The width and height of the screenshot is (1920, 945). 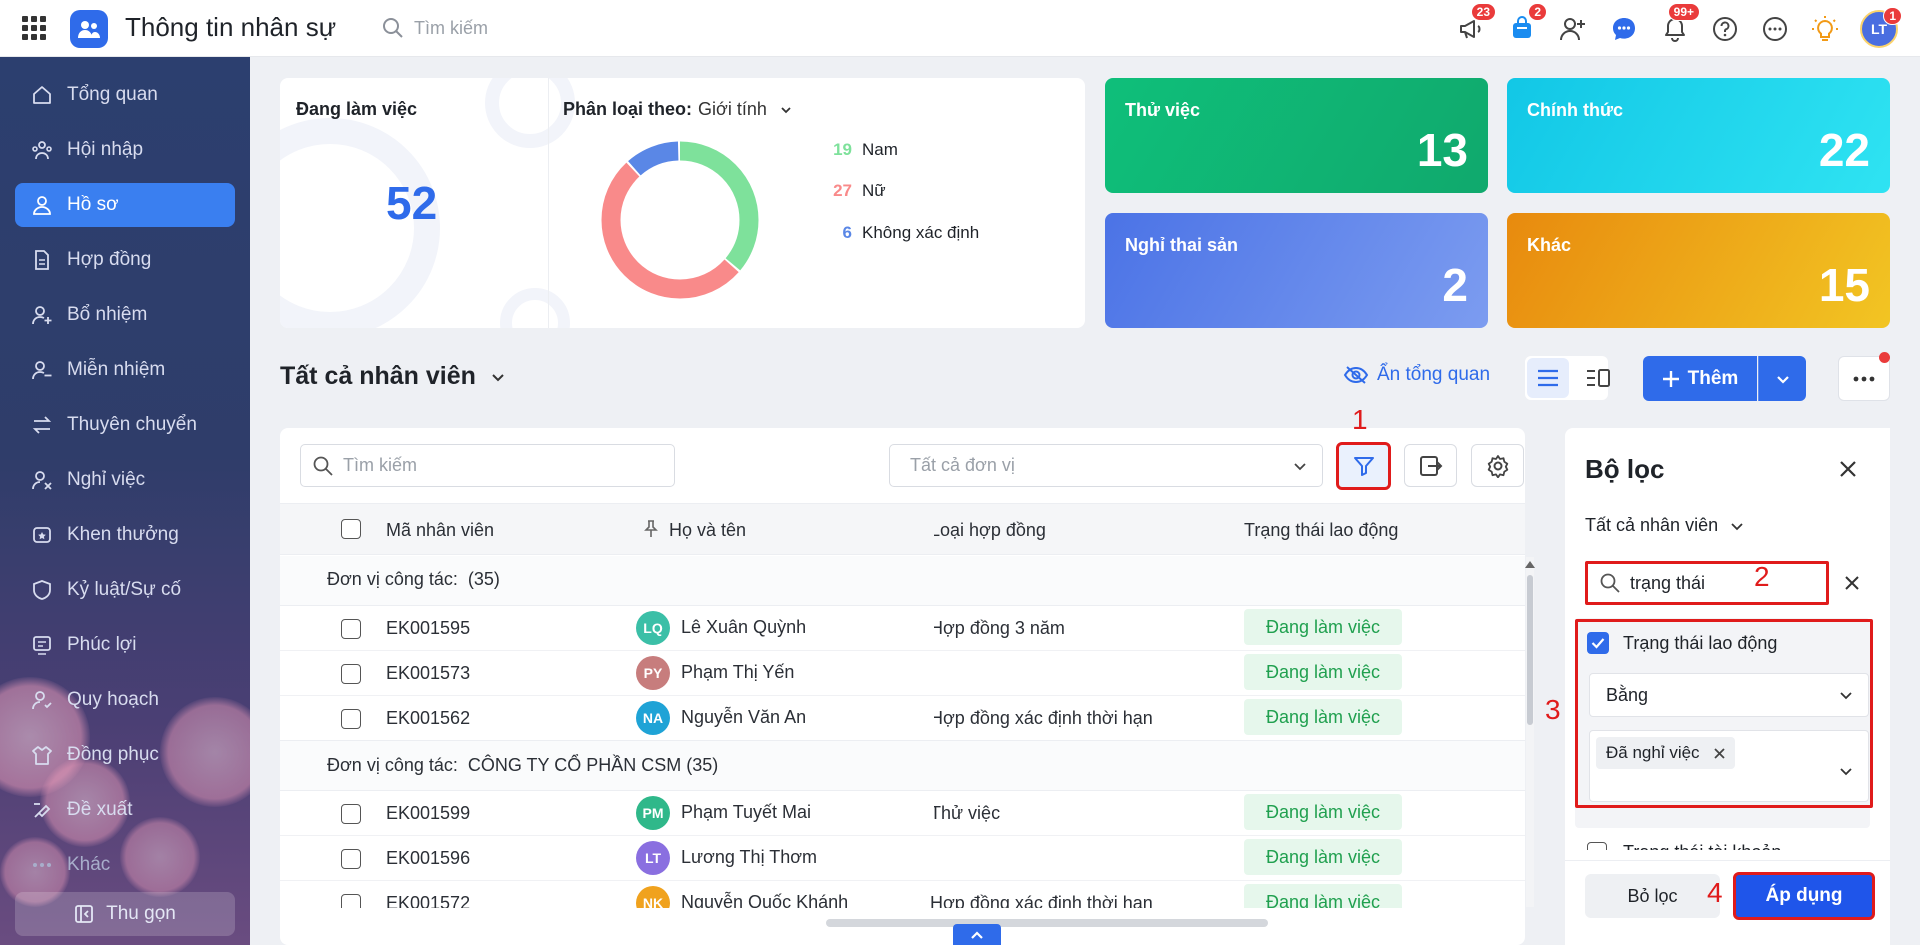 What do you see at coordinates (1624, 29) in the screenshot?
I see `chat-icon` at bounding box center [1624, 29].